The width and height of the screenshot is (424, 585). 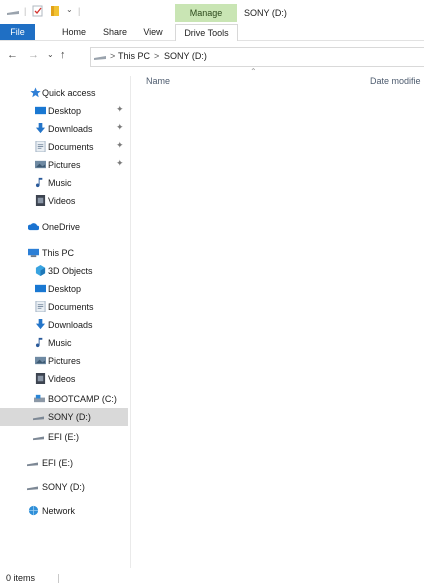 I want to click on item-count: 0 items, so click(x=21, y=578).